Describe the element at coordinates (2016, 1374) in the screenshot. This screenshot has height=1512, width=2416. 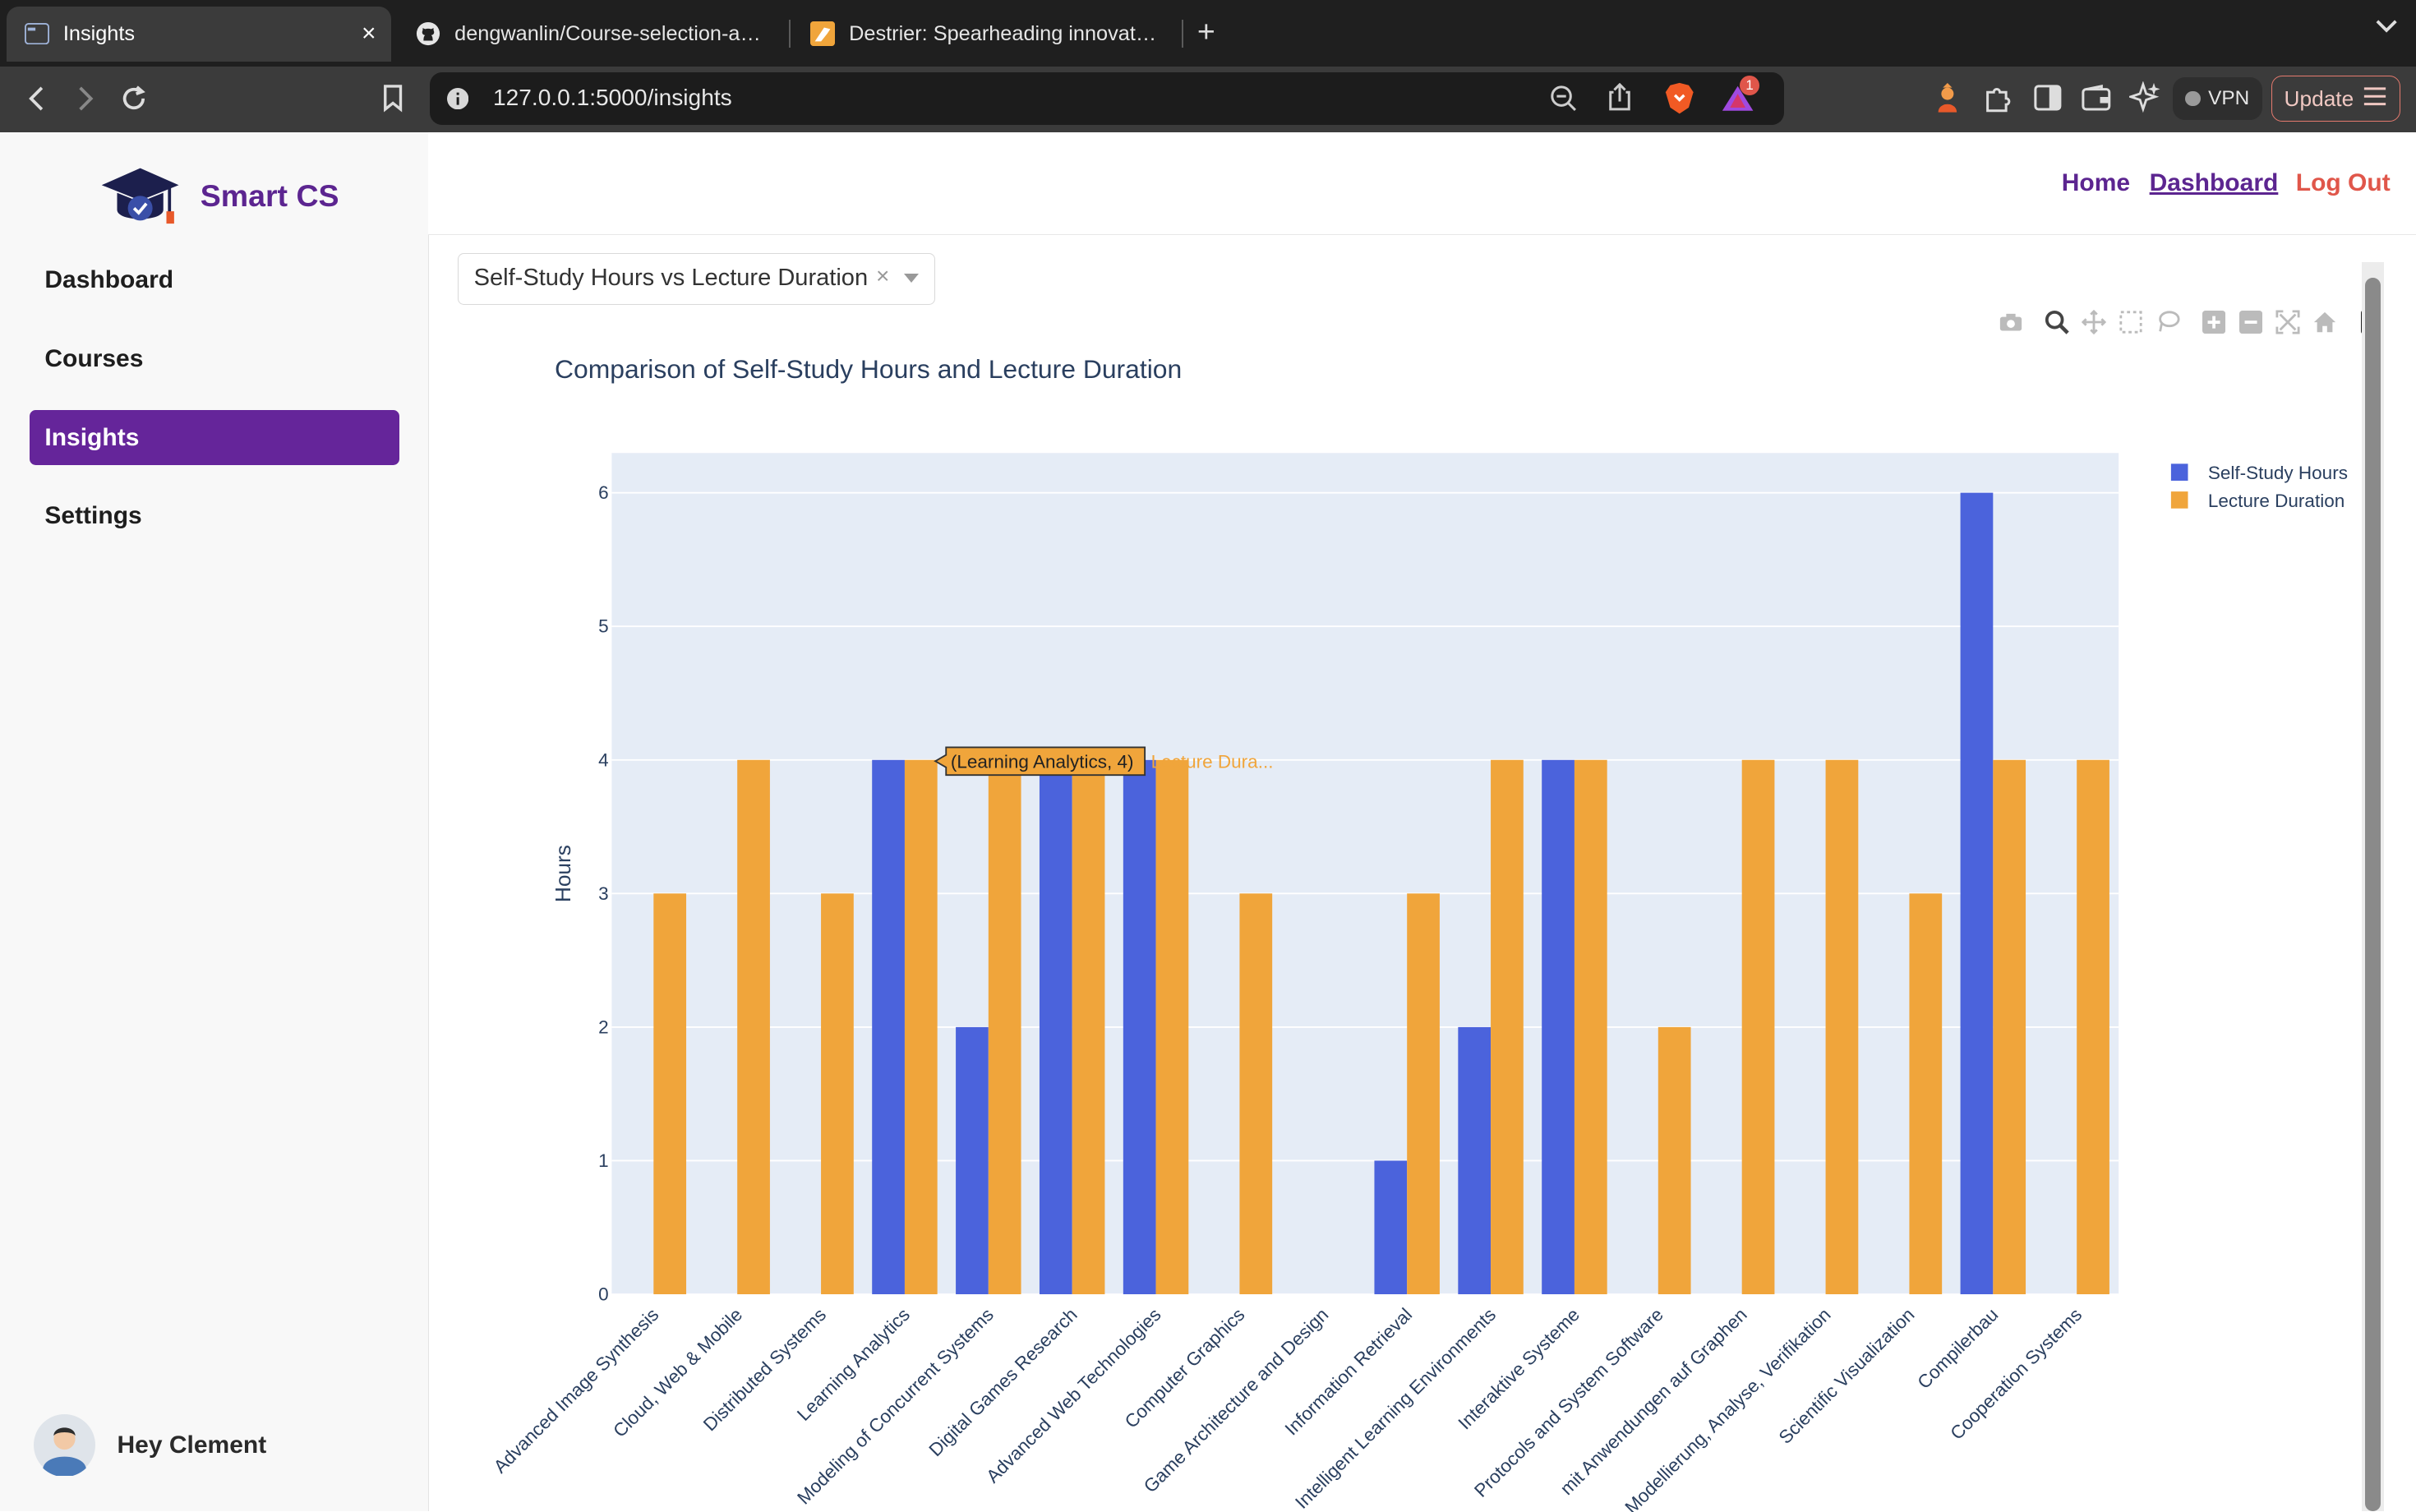
I see `x-tick-label: Cooperation Systems` at that location.